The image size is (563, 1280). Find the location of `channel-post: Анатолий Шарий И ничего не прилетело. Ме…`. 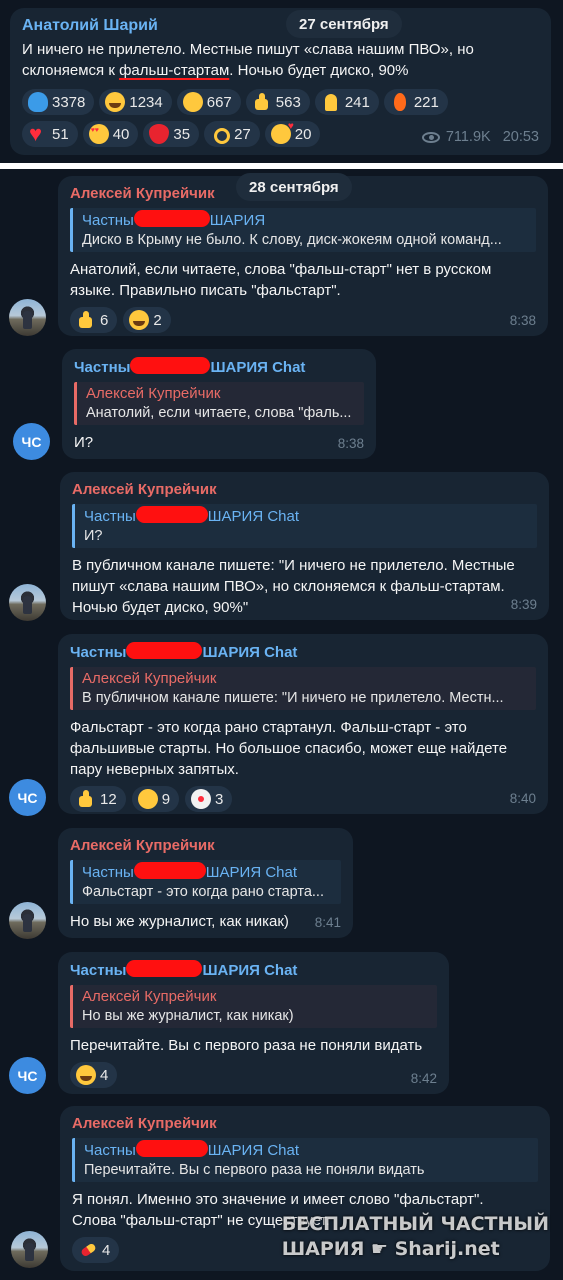

channel-post: Анатолий Шарий И ничего не прилетело. Ме… is located at coordinates (280, 81).